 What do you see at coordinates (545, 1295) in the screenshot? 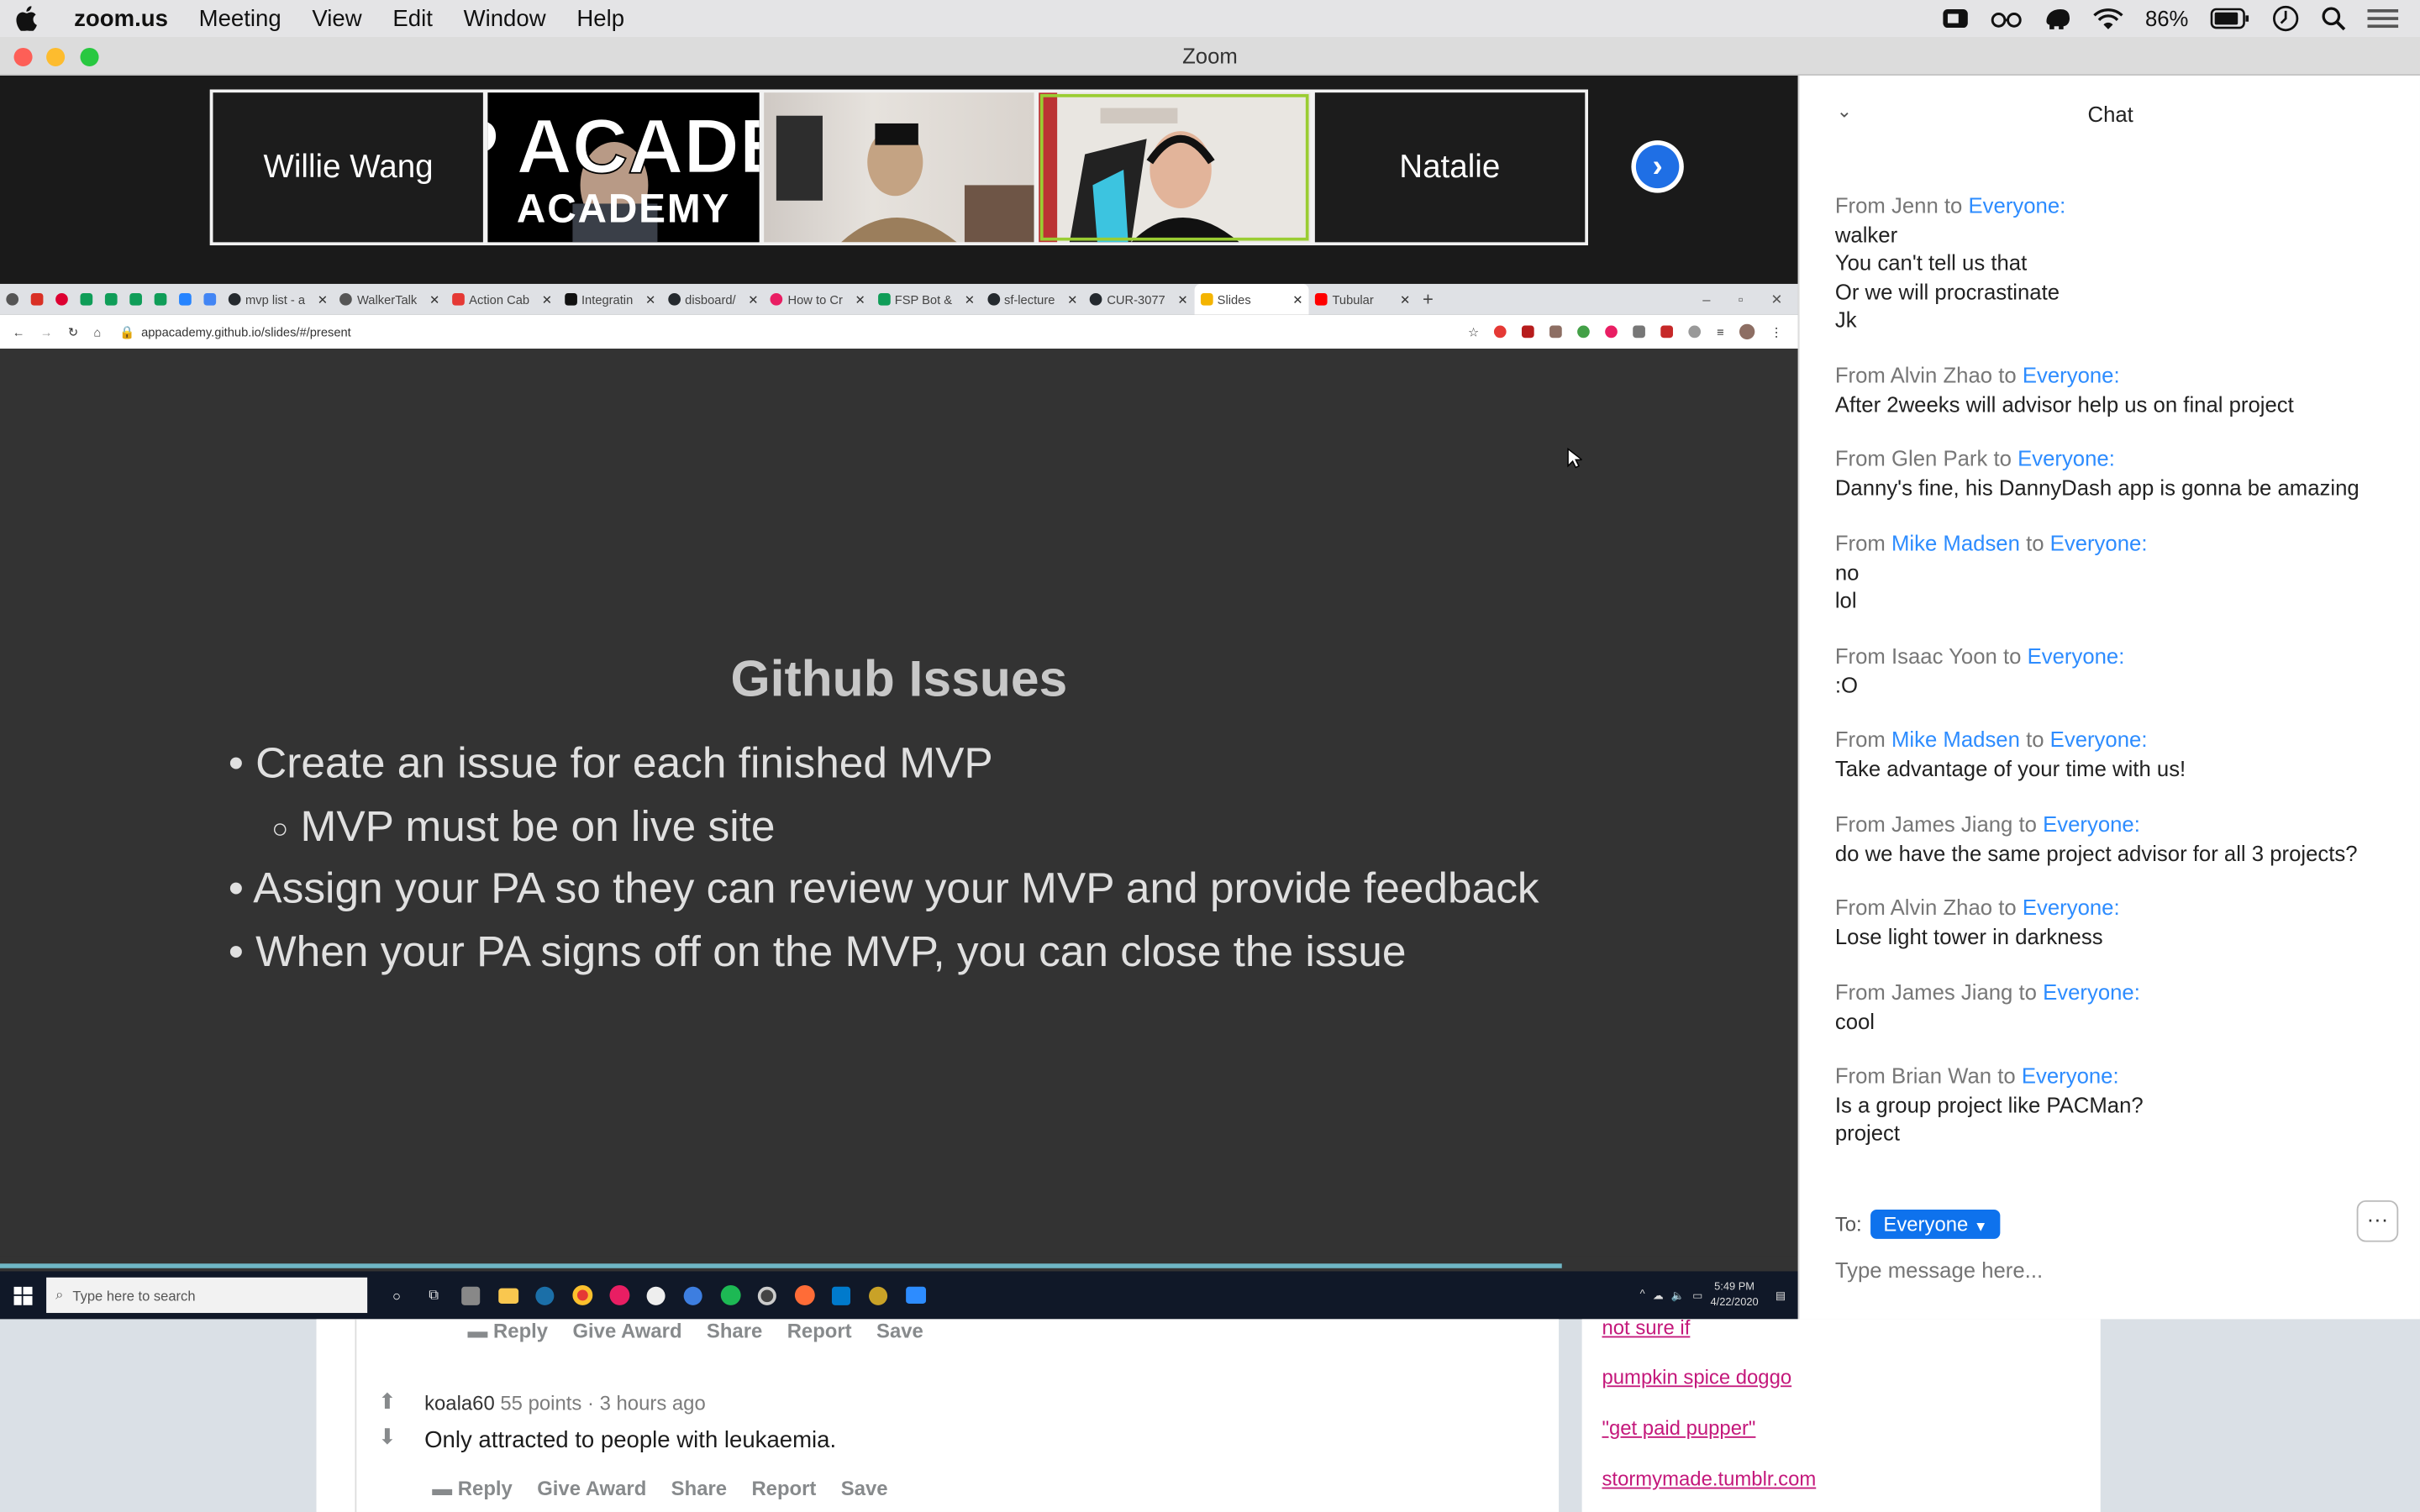
I see `steam-icon` at bounding box center [545, 1295].